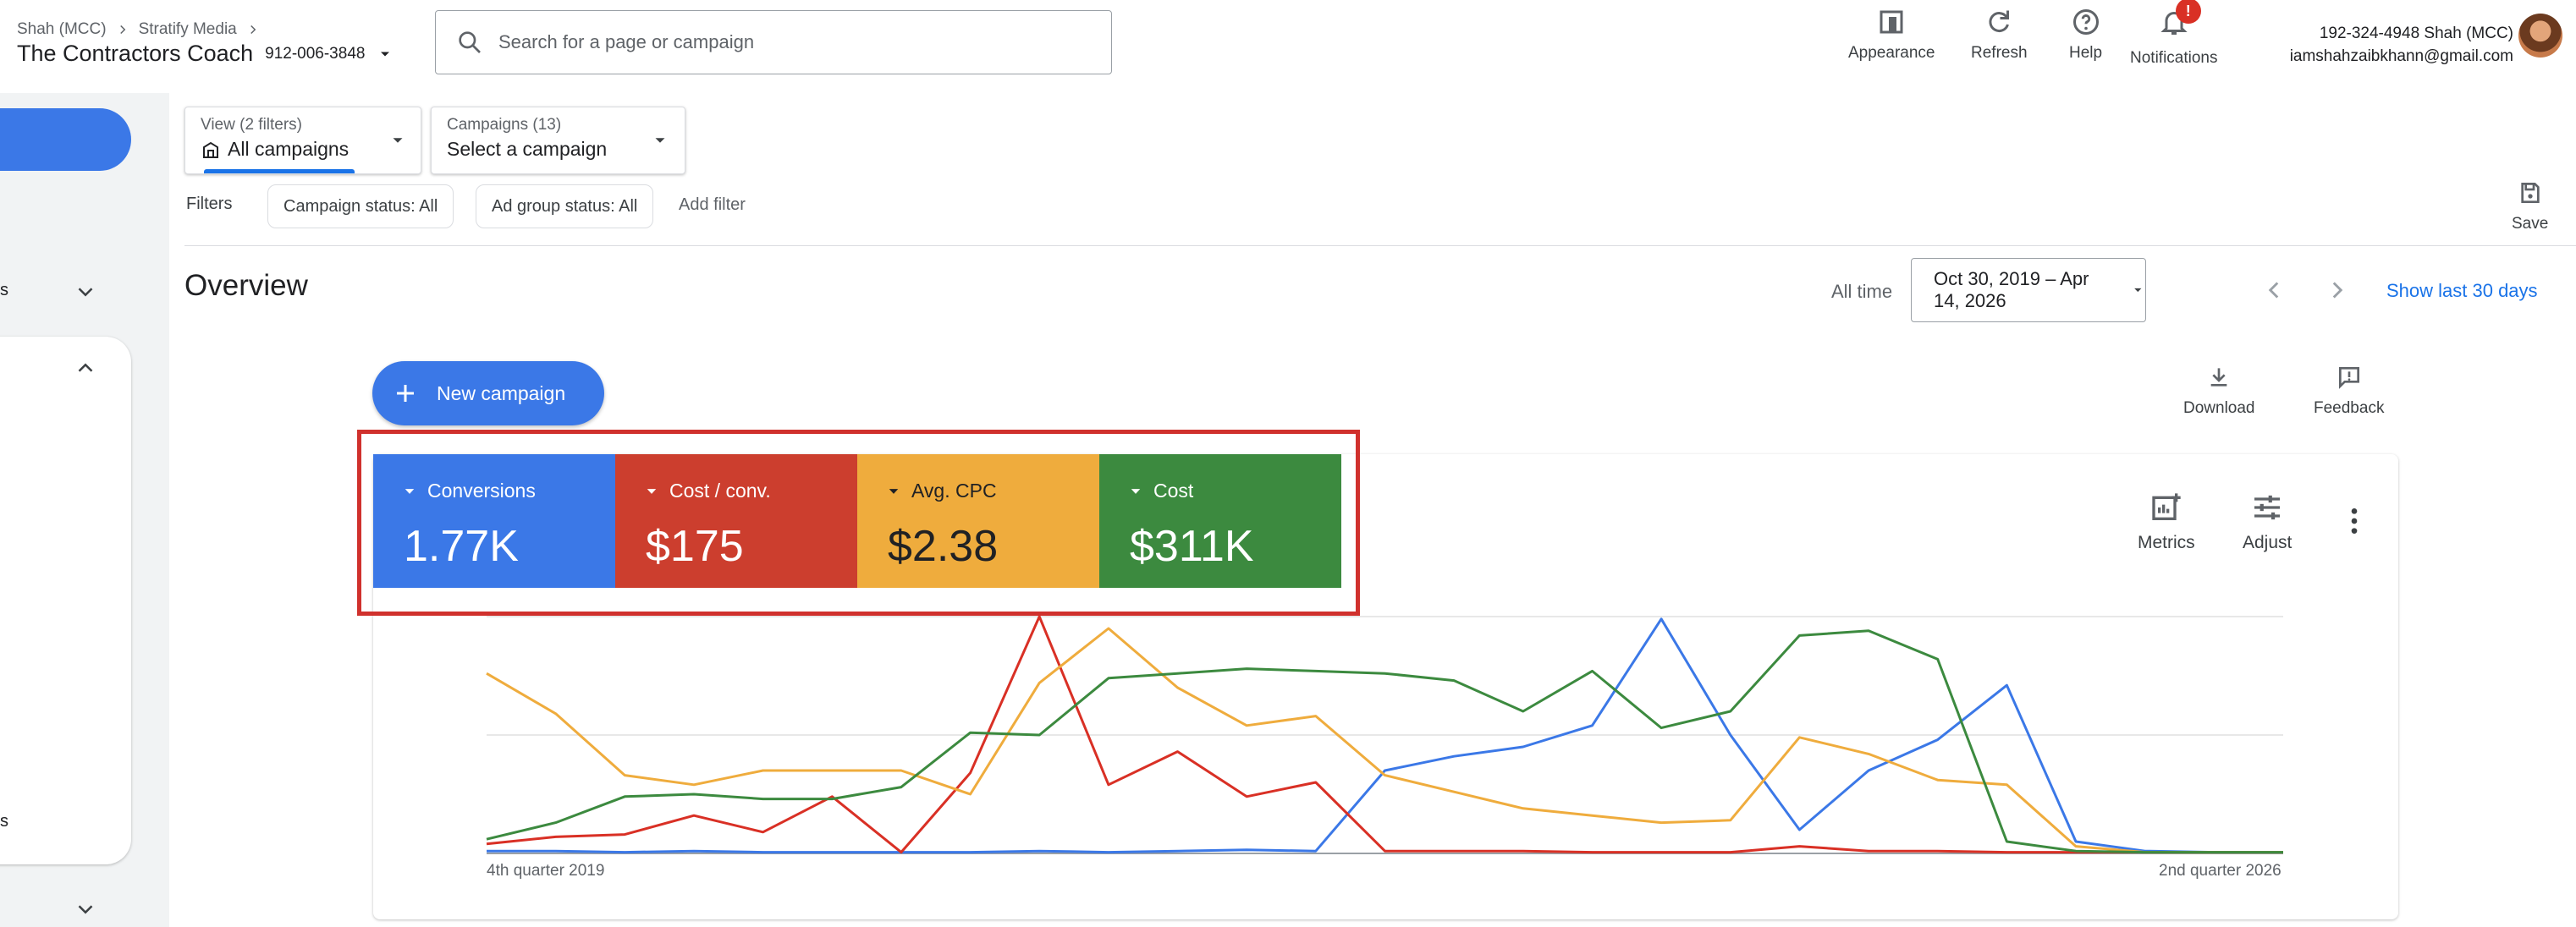 This screenshot has height=927, width=2576. I want to click on create-button, so click(65, 140).